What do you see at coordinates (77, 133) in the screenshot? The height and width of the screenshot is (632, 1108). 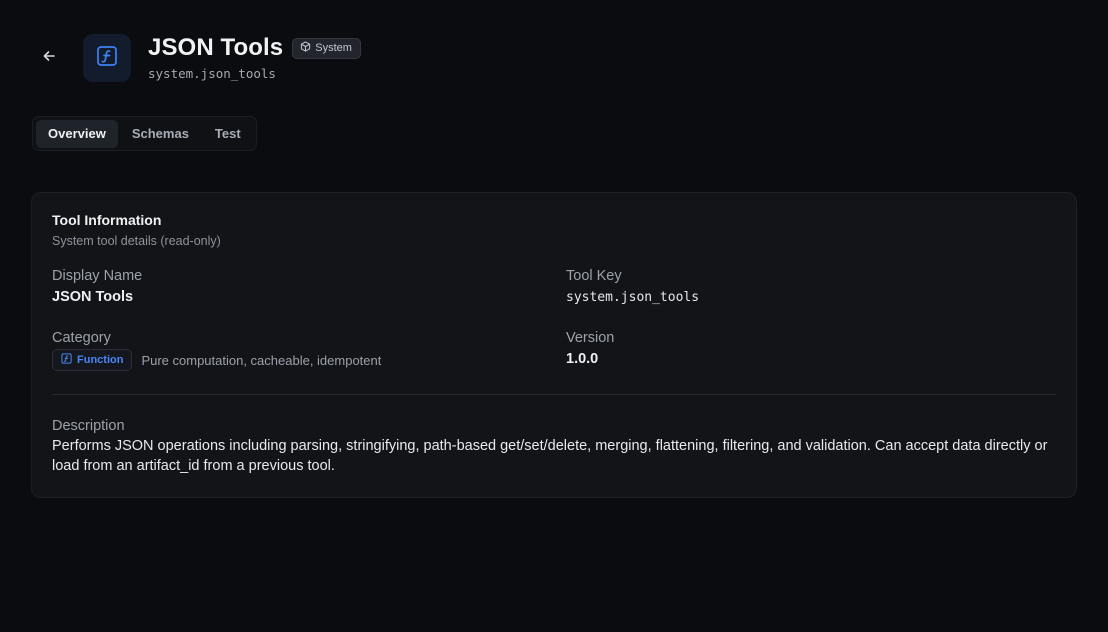 I see `tab-overview: Overview` at bounding box center [77, 133].